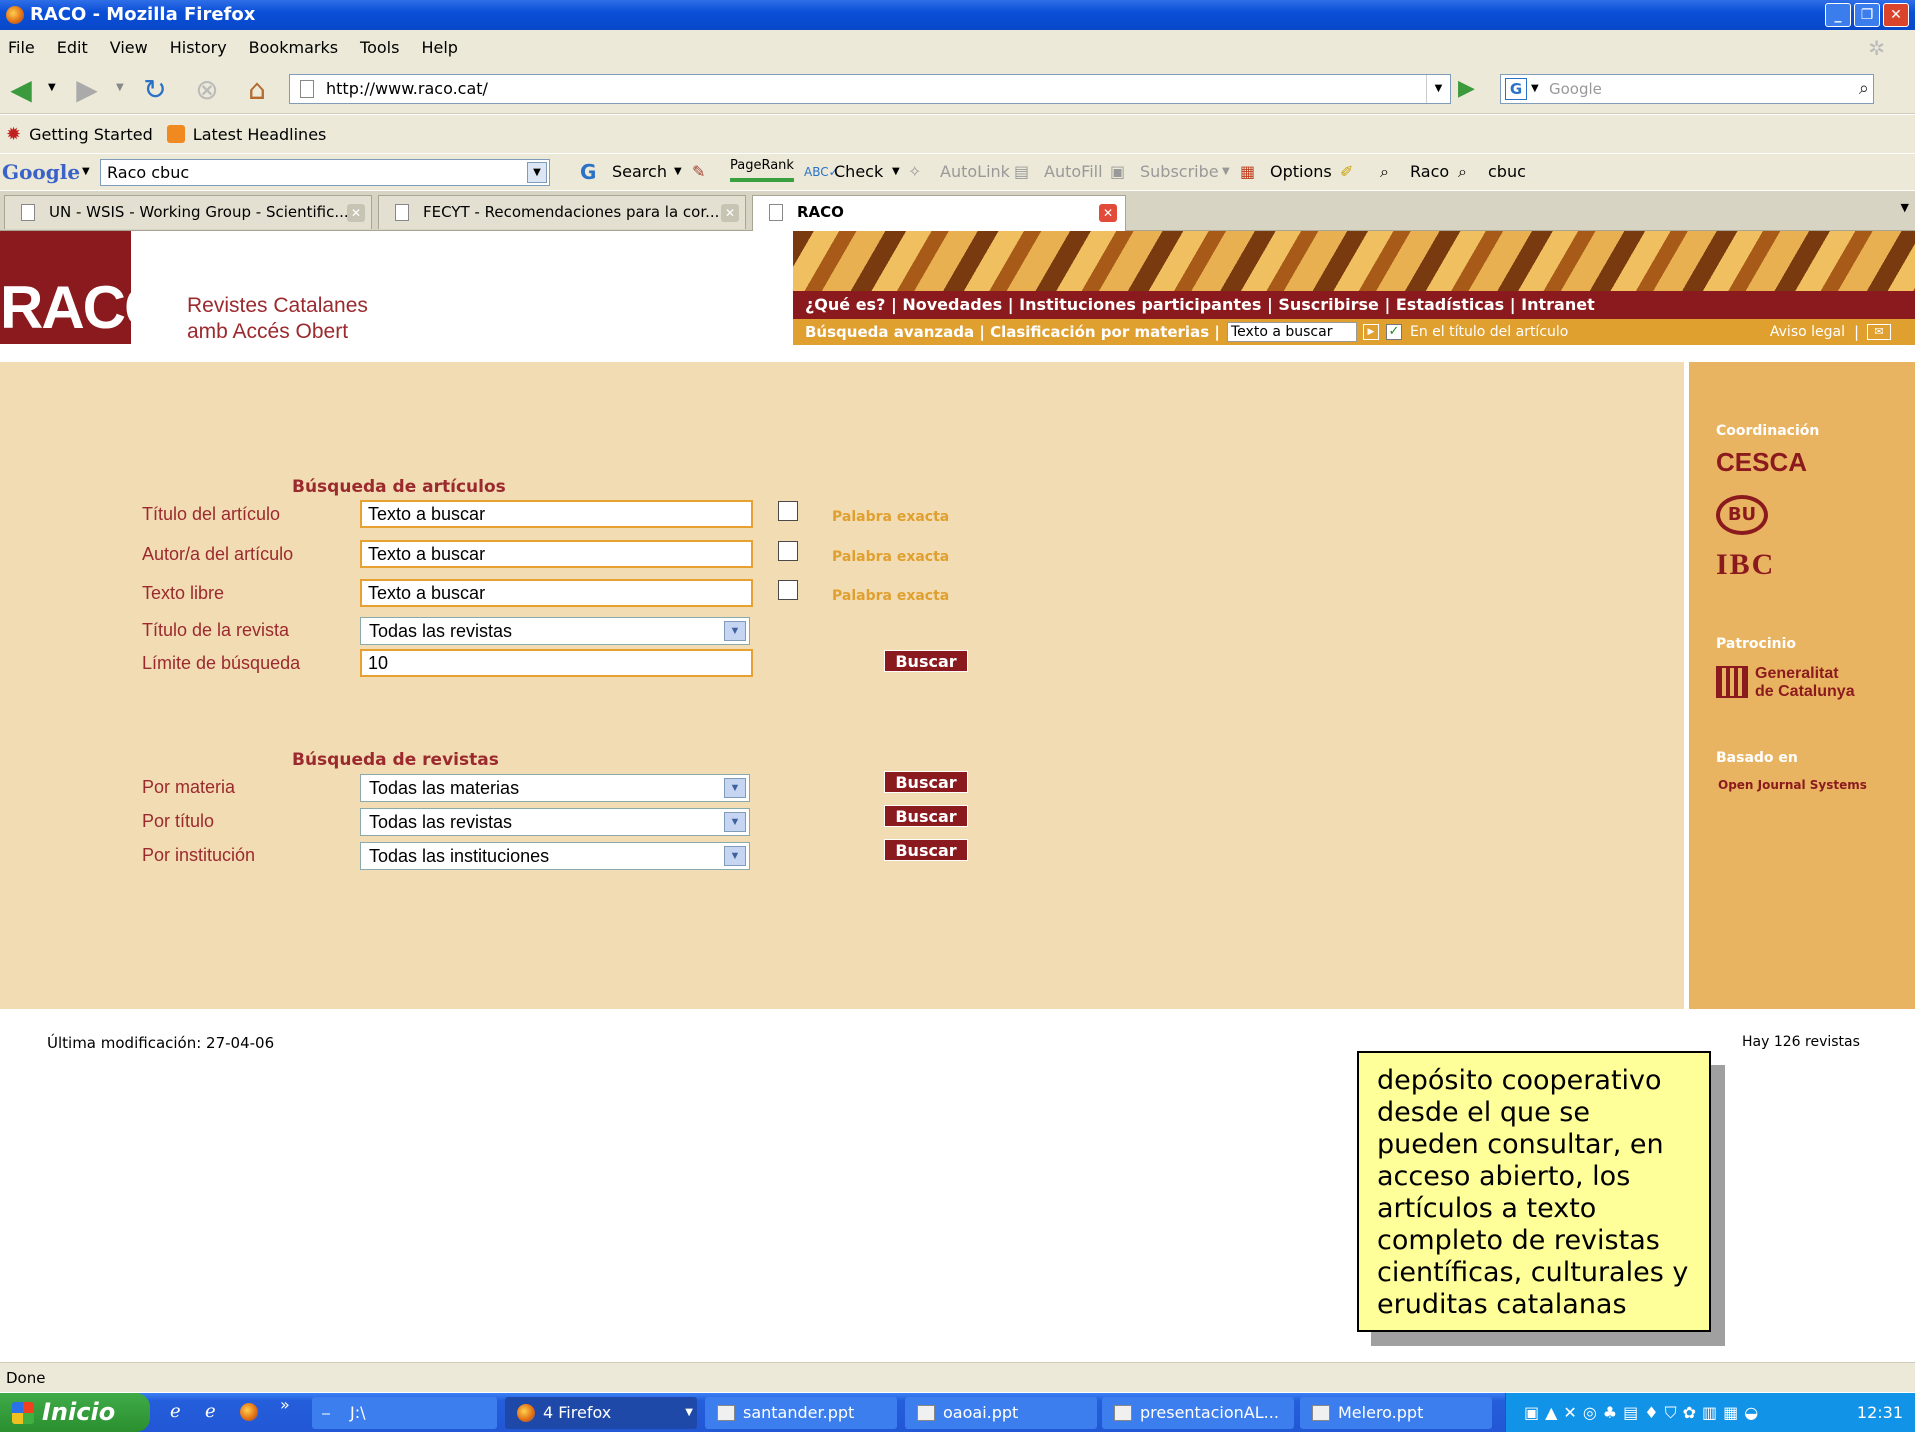 Image resolution: width=1915 pixels, height=1432 pixels. What do you see at coordinates (293, 47) in the screenshot?
I see `menu-bookmarks: Bookmarks` at bounding box center [293, 47].